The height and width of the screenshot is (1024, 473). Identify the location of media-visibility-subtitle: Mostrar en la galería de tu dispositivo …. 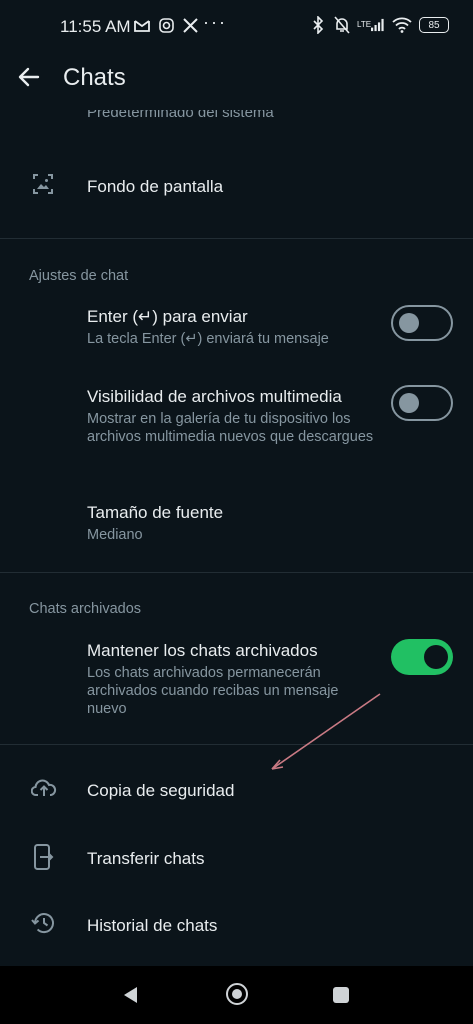
(230, 428).